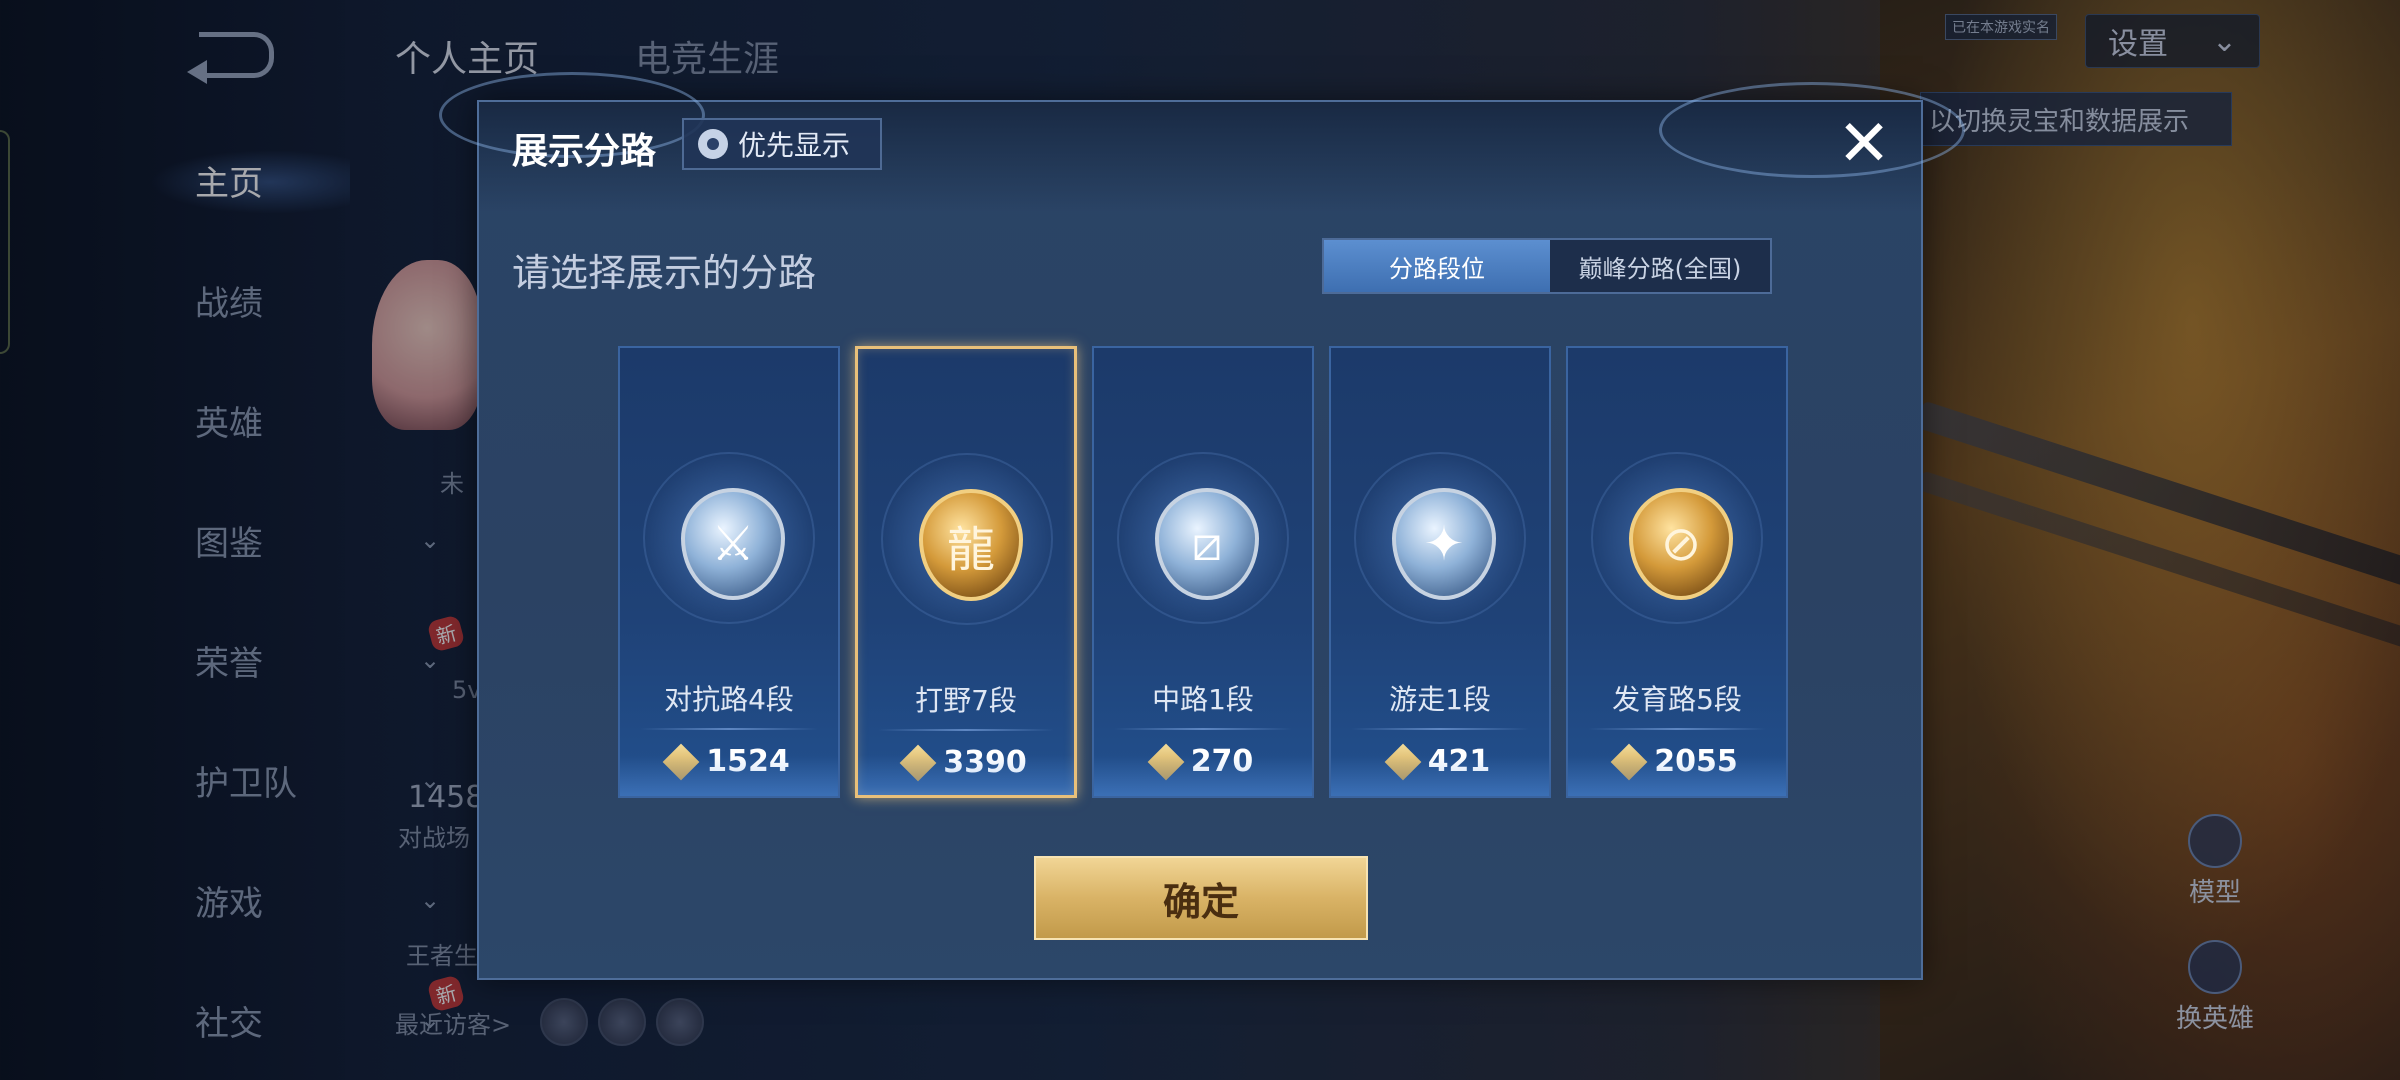 The height and width of the screenshot is (1080, 2400). Describe the element at coordinates (1864, 144) in the screenshot. I see `close-icon: ✕` at that location.